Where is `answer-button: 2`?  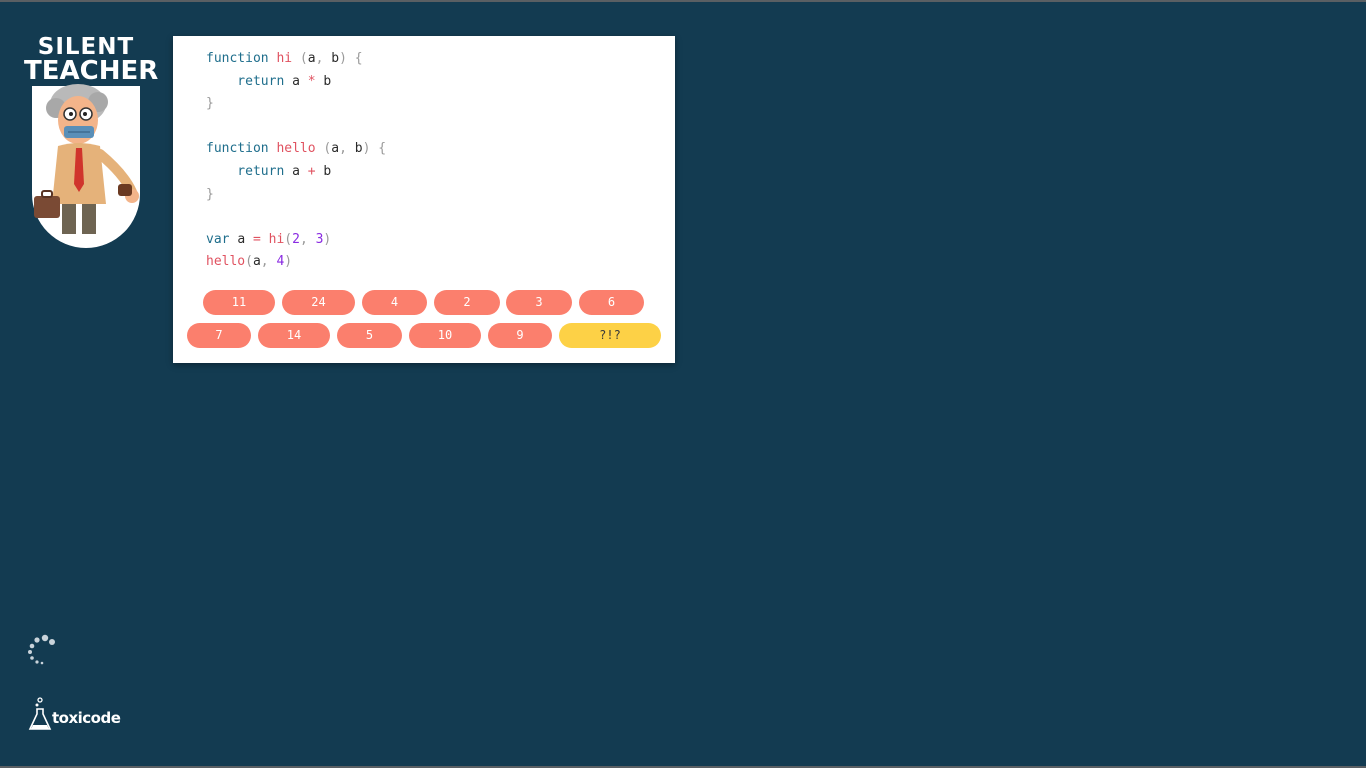 answer-button: 2 is located at coordinates (467, 302).